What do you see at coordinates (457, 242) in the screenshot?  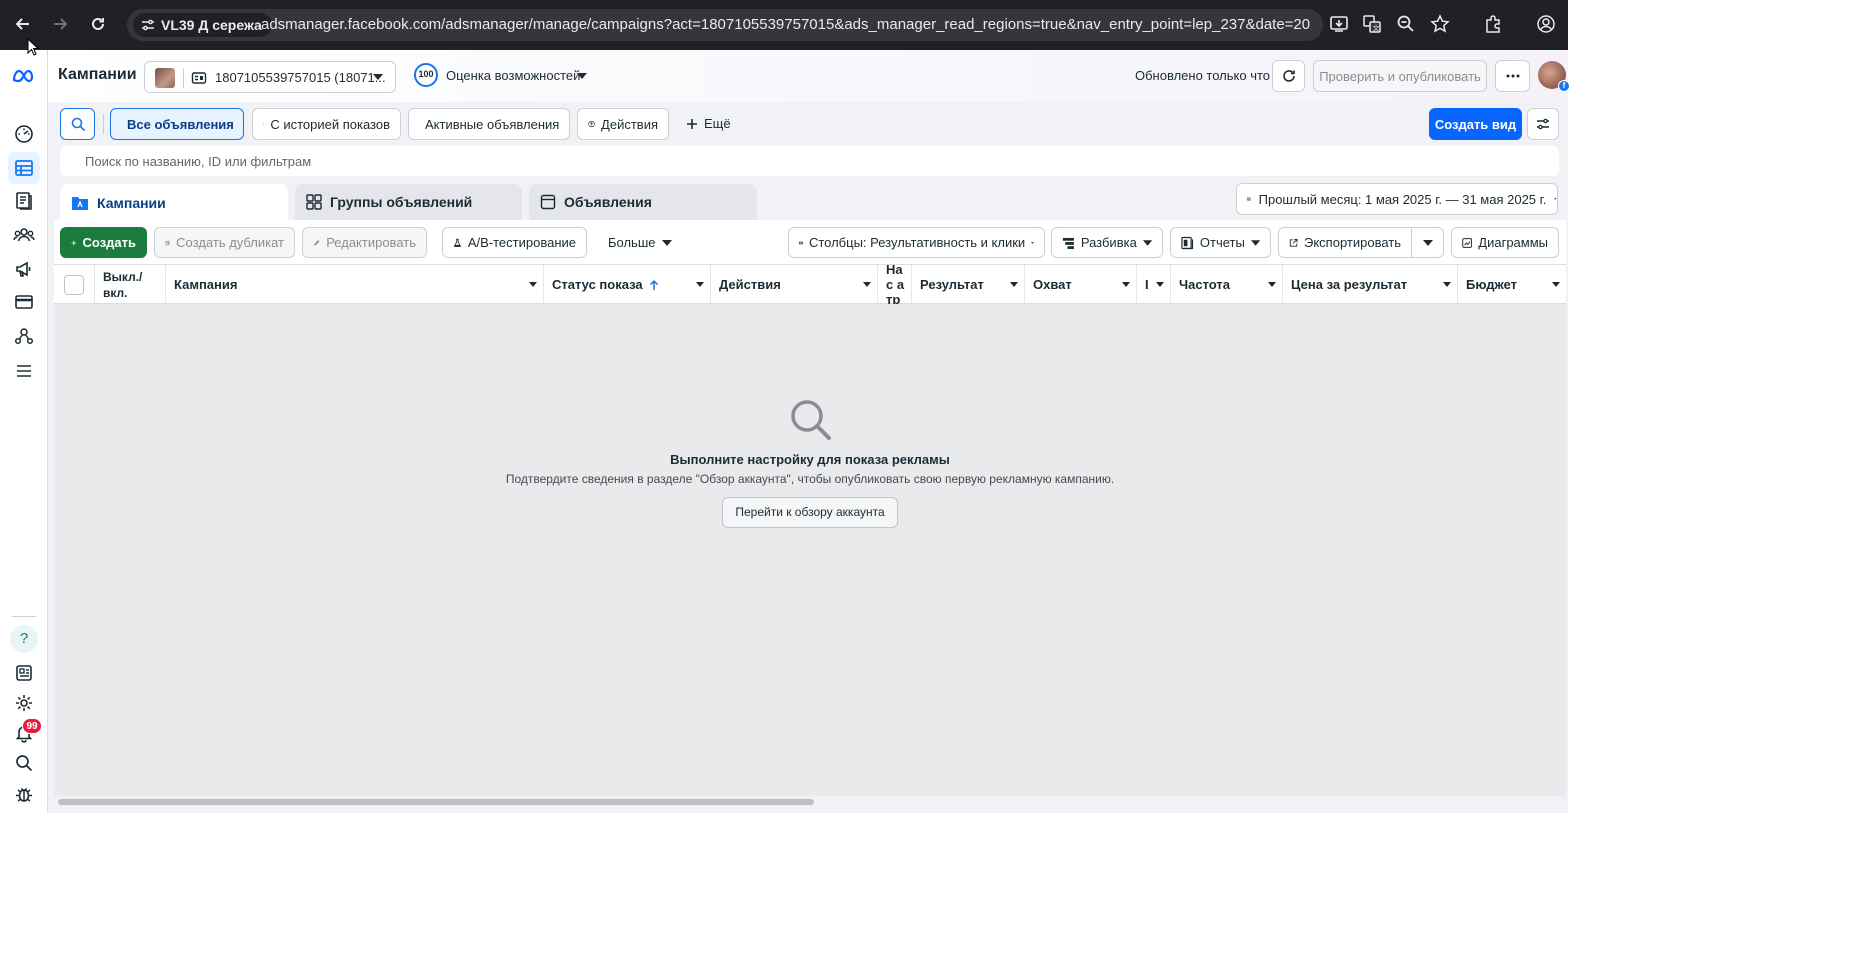 I see `flask-icon` at bounding box center [457, 242].